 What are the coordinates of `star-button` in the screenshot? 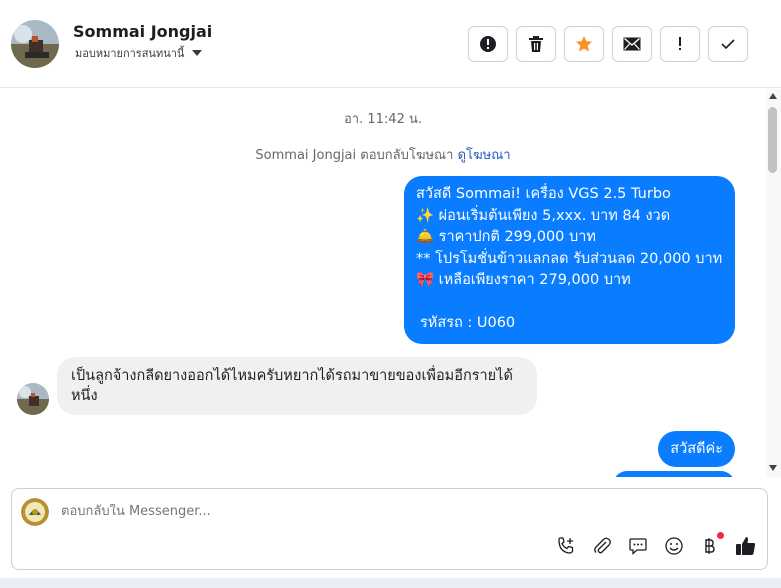 It's located at (584, 44).